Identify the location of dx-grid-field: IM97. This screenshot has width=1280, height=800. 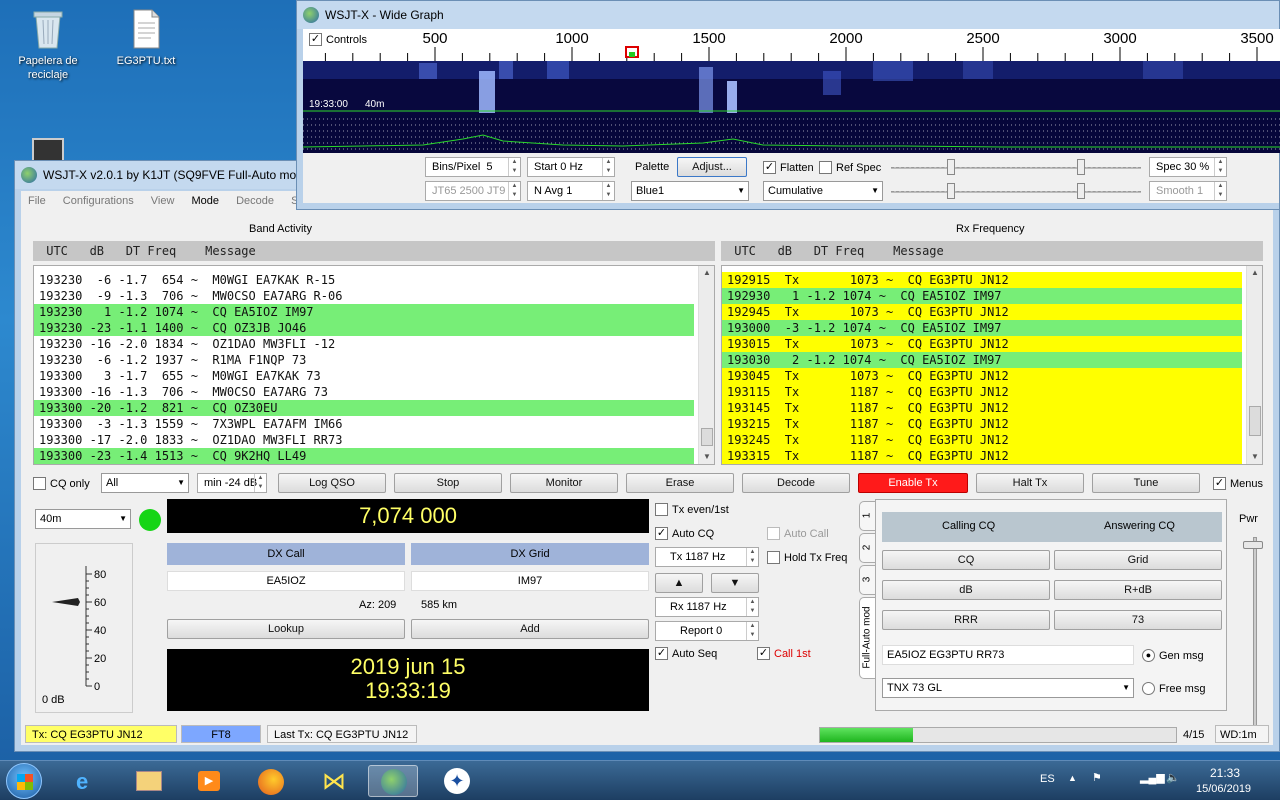
(530, 581).